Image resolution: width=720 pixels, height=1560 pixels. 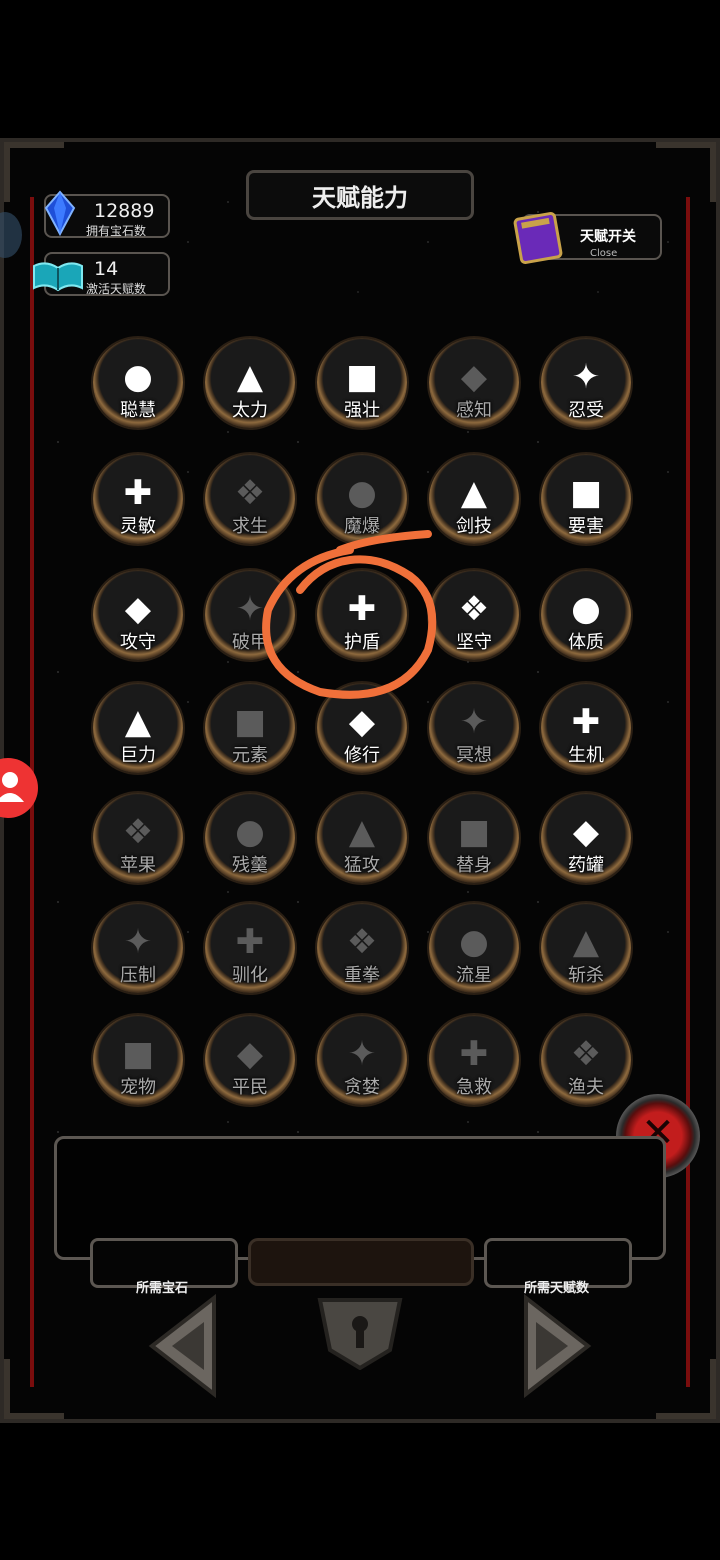 I want to click on talent-first-aid: ✚ 急救, so click(x=474, y=1060).